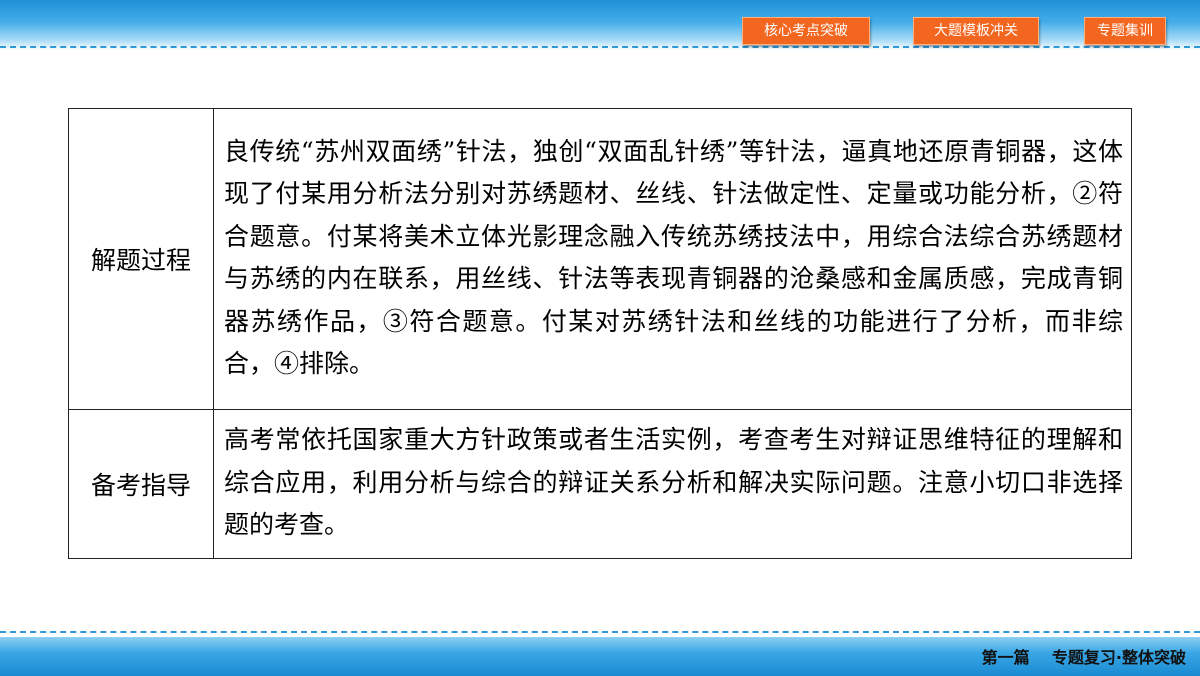  I want to click on row-label-solution-process: 解题过程, so click(141, 259).